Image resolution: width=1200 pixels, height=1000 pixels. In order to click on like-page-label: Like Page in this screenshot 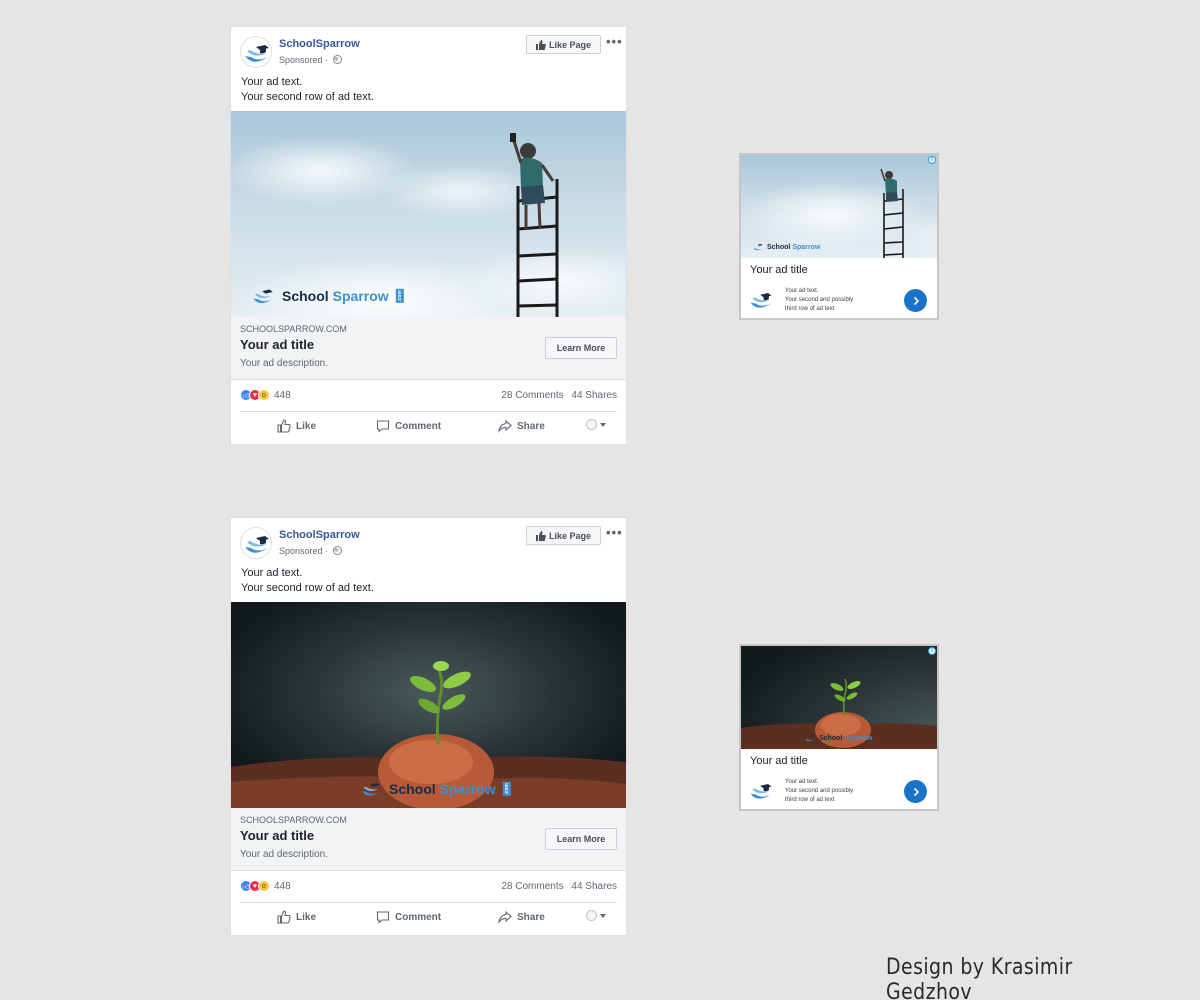, I will do `click(570, 535)`.